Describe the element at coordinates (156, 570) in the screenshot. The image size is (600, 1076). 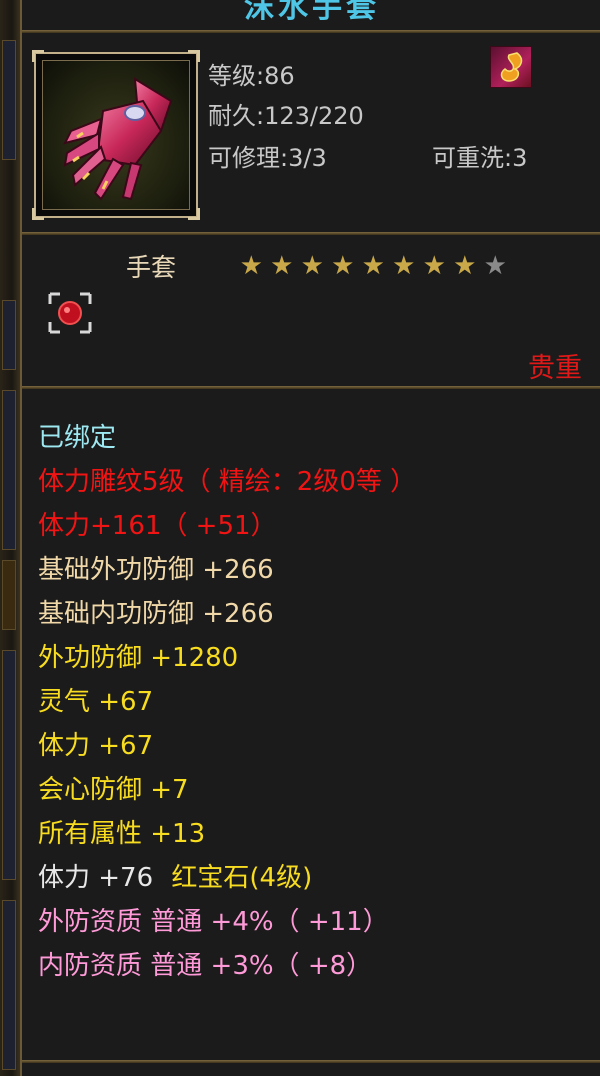
I see `attribute-line: 基础外功防御 +266` at that location.